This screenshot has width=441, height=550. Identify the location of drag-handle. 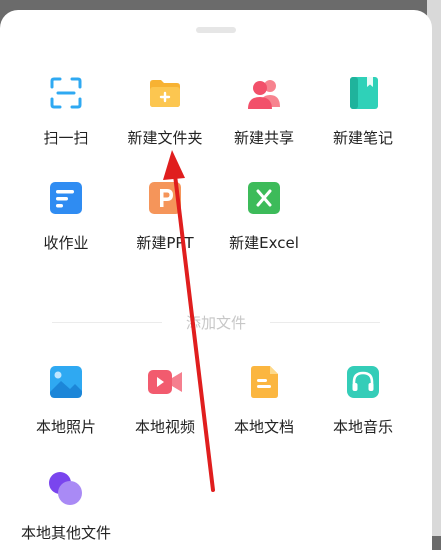
(216, 30).